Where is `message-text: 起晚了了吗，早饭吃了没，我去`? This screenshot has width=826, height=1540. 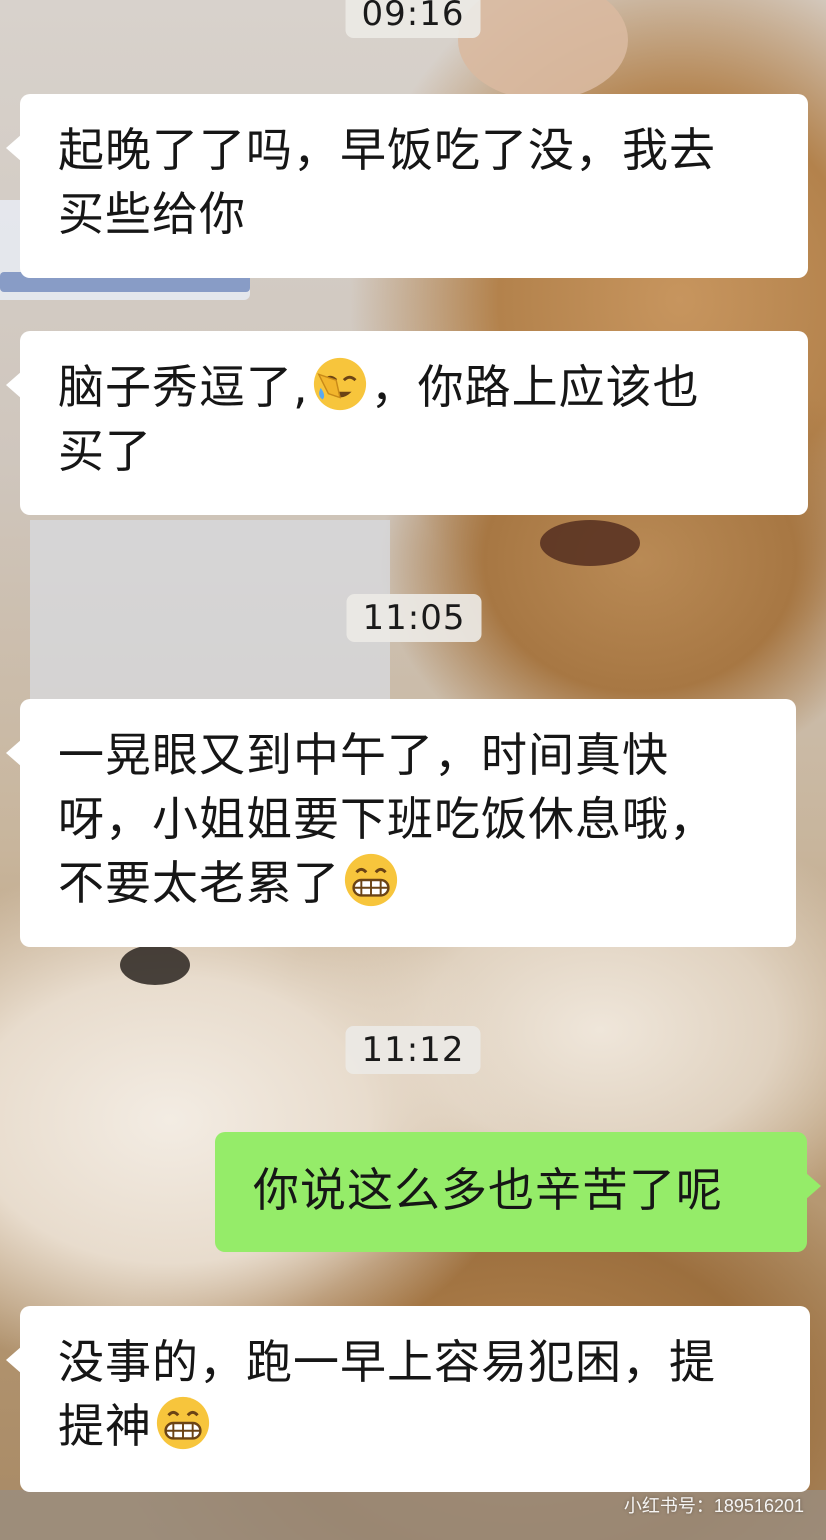
message-text: 起晚了了吗，早饭吃了没，我去 is located at coordinates (387, 150).